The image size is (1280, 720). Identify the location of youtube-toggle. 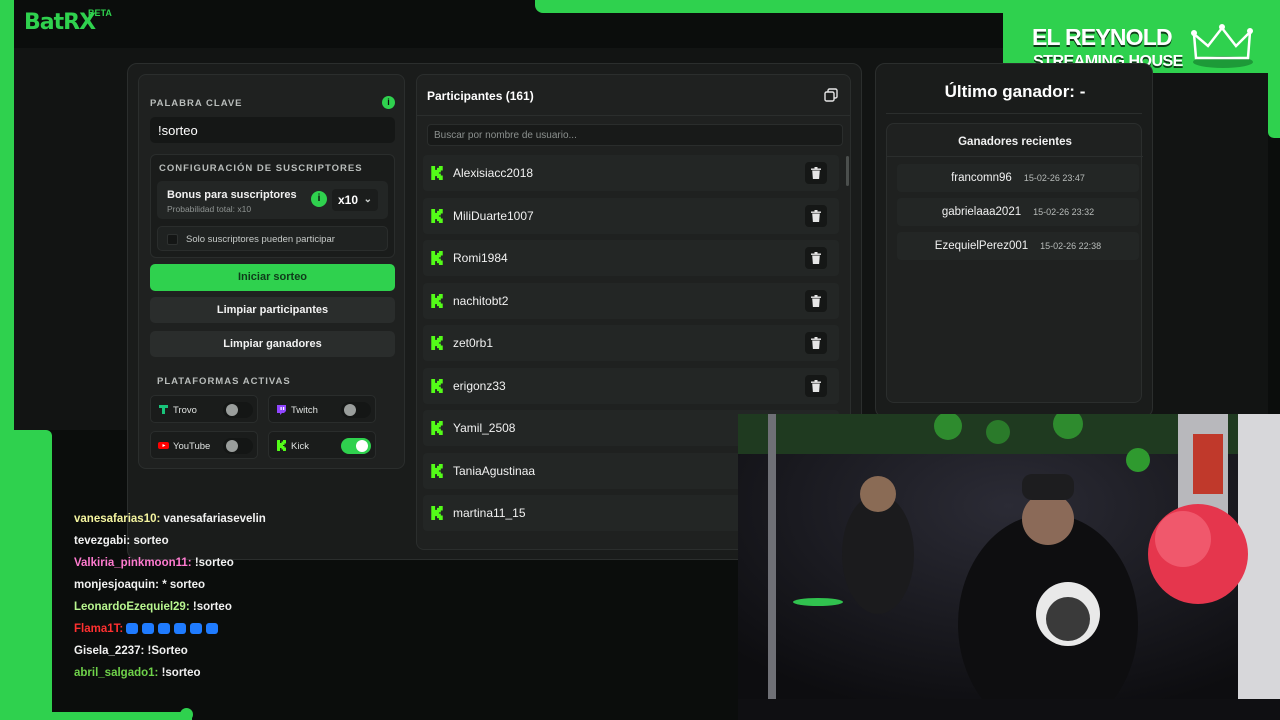
(238, 446).